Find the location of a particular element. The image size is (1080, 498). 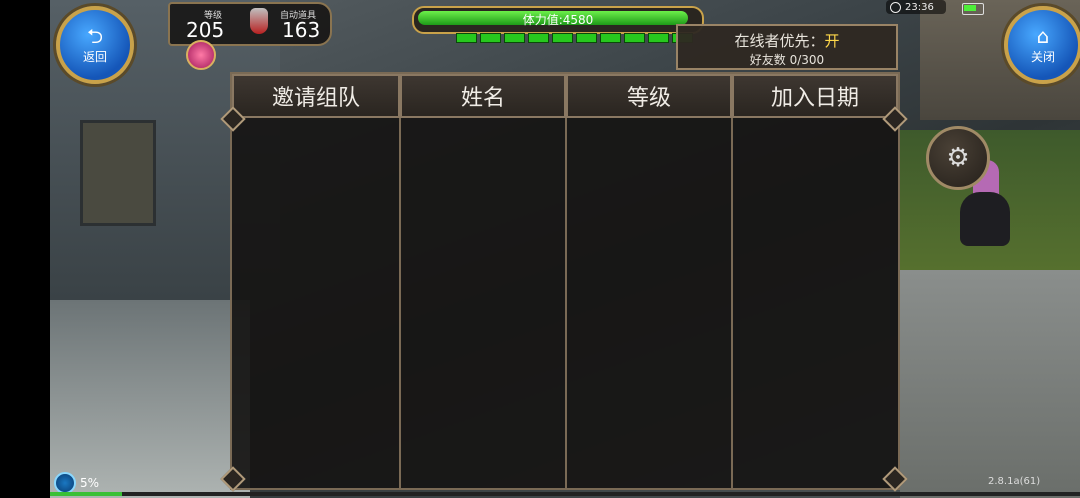

experience-bar-fill is located at coordinates (86, 494).